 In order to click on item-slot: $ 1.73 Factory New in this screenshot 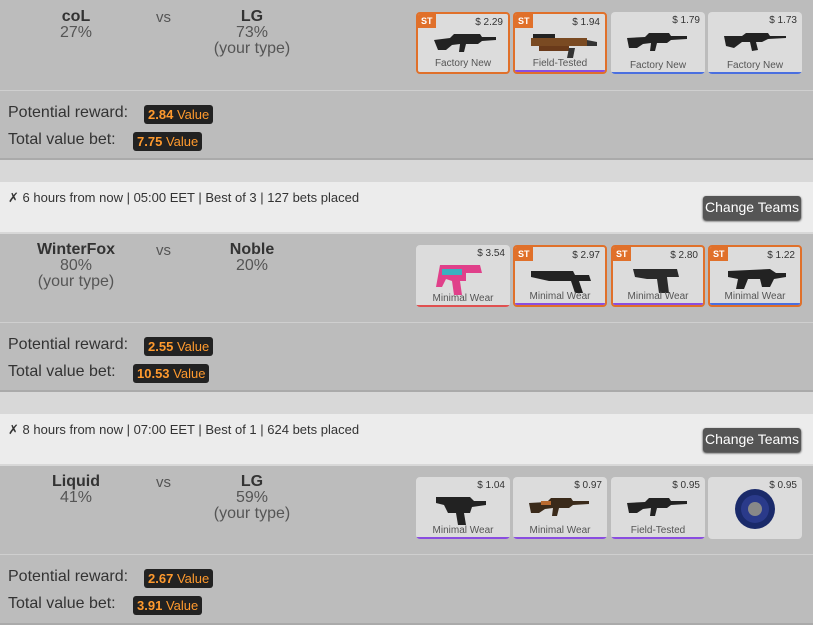, I will do `click(755, 43)`.